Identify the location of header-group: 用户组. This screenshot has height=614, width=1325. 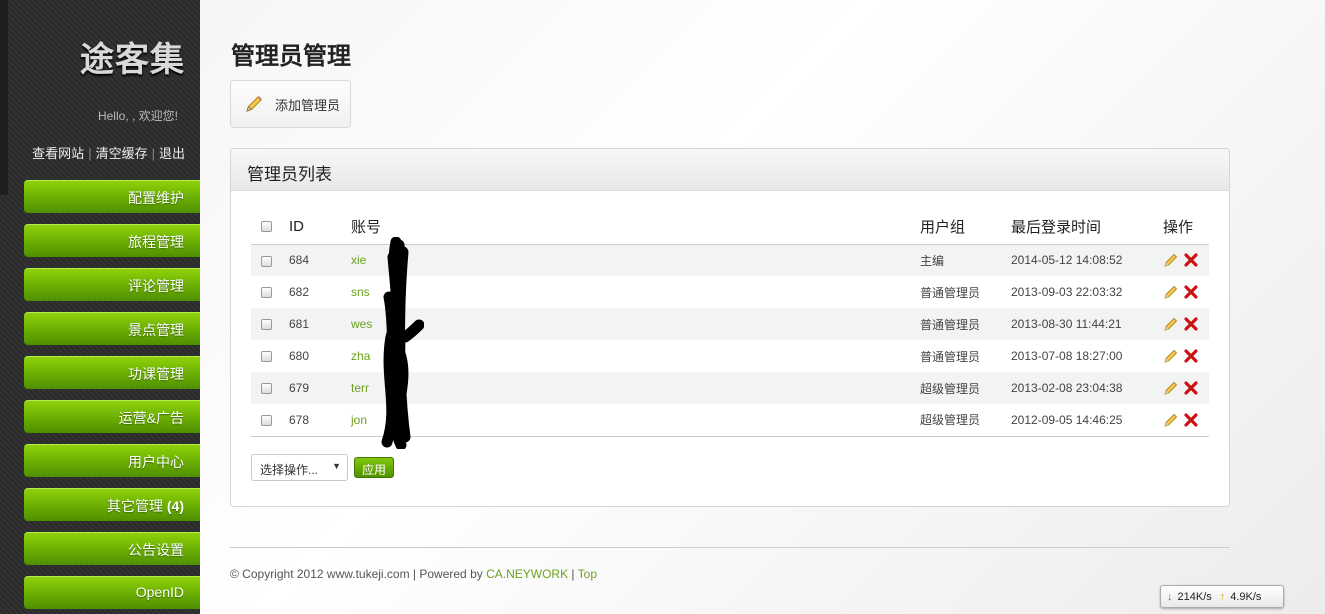
(965, 227).